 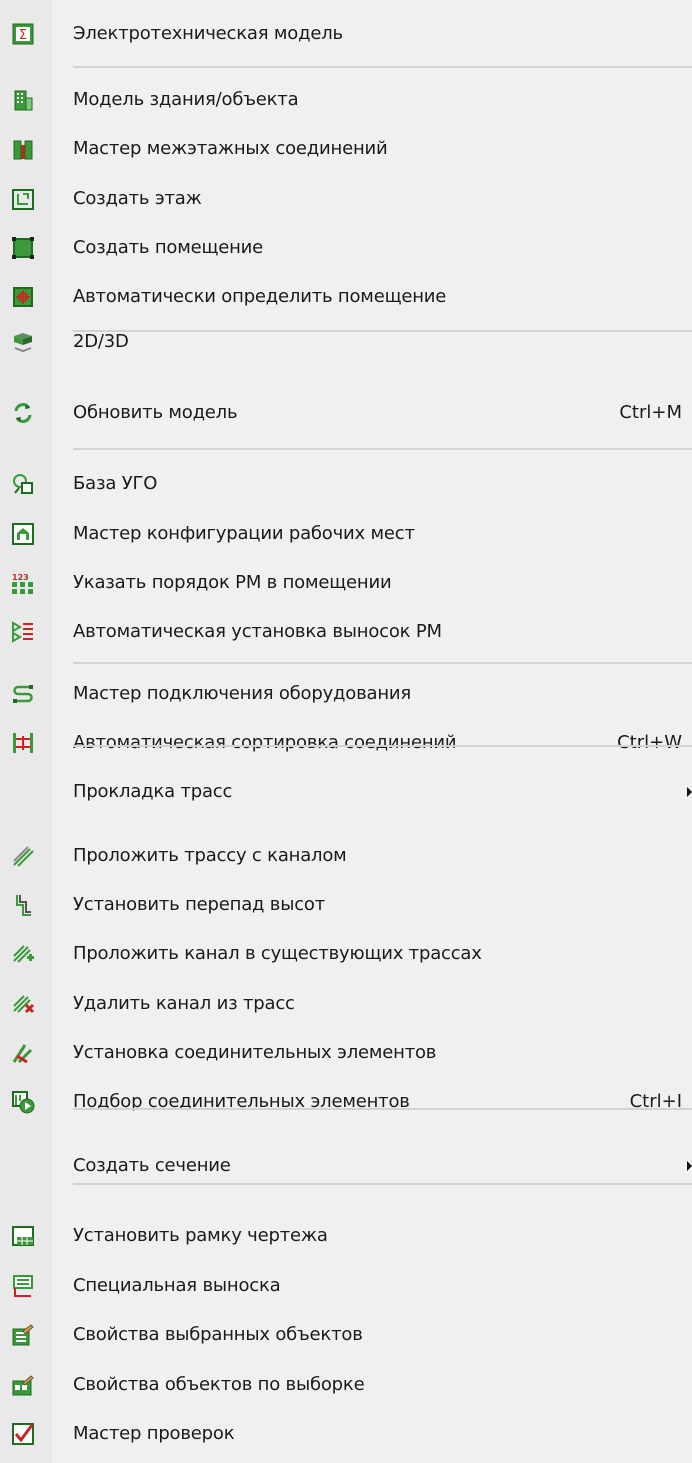 What do you see at coordinates (232, 582) in the screenshot?
I see `menu-item-label: Указать порядок РМ в помещении` at bounding box center [232, 582].